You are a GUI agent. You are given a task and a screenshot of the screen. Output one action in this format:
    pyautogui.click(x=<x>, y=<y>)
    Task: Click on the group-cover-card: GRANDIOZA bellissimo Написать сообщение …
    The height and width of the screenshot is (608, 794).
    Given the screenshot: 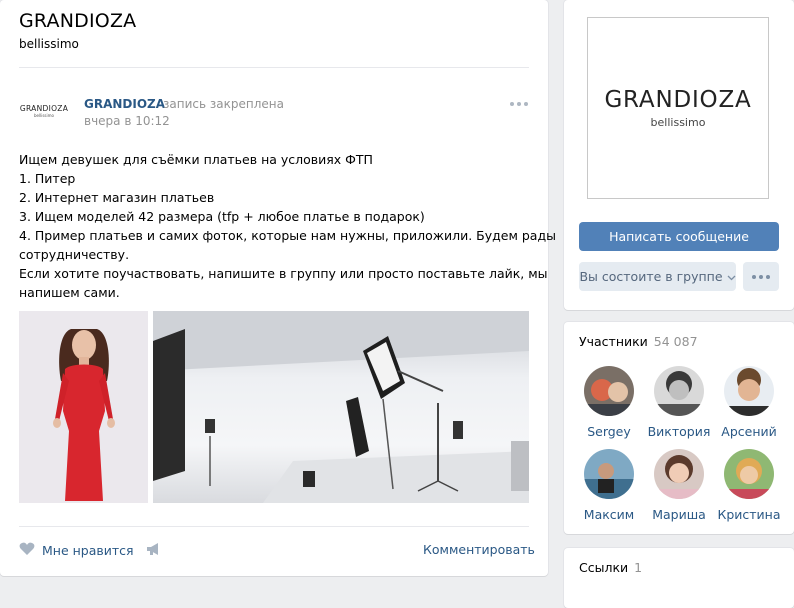 What is the action you would take?
    pyautogui.click(x=679, y=155)
    